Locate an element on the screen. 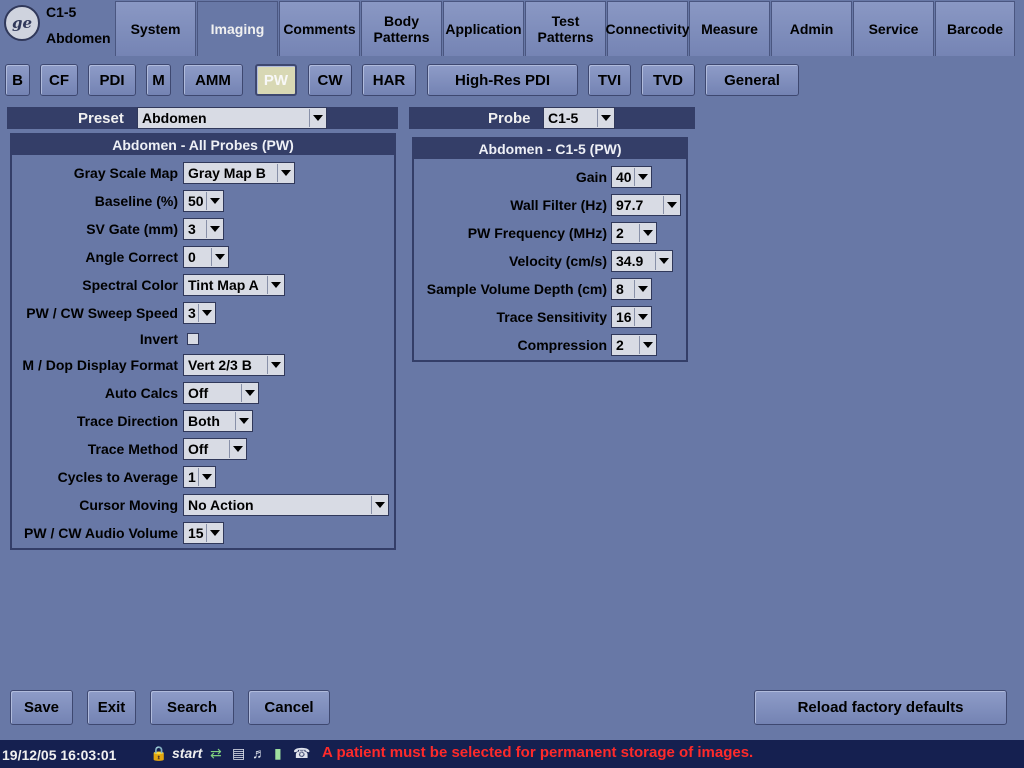  pw-frequency-select: 2 is located at coordinates (634, 233).